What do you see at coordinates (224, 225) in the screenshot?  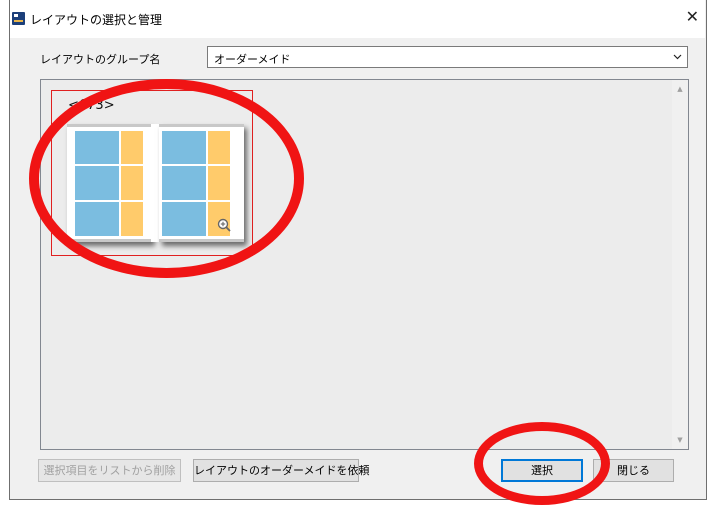 I see `zoom-in-icon` at bounding box center [224, 225].